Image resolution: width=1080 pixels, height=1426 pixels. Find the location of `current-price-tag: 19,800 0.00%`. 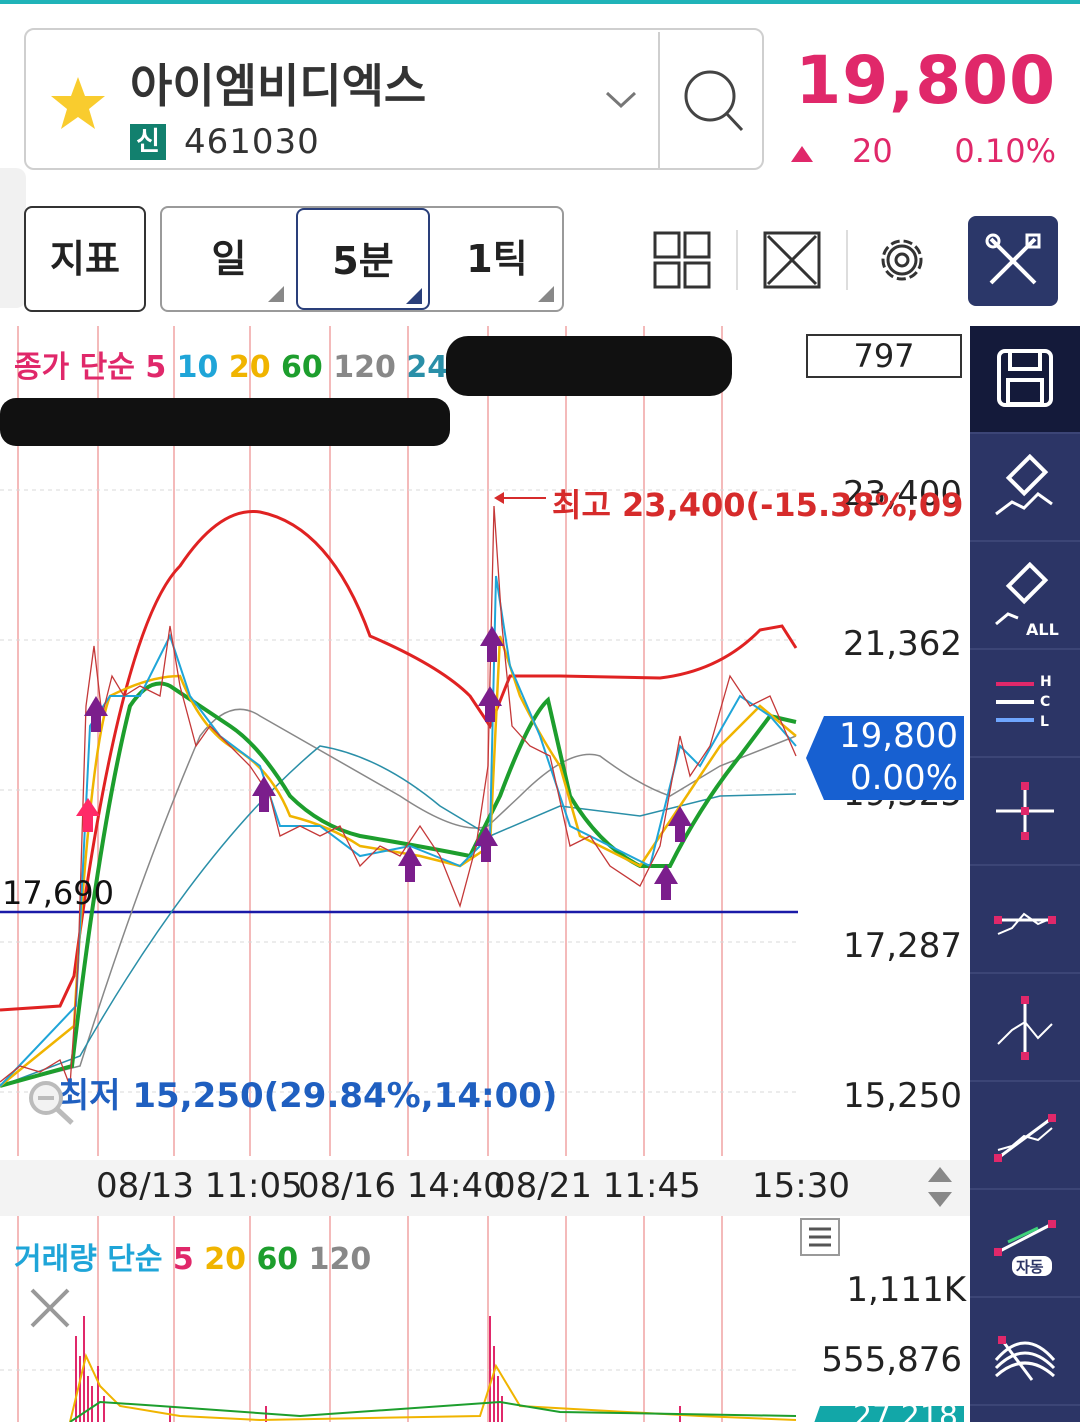

current-price-tag: 19,800 0.00% is located at coordinates (885, 758).